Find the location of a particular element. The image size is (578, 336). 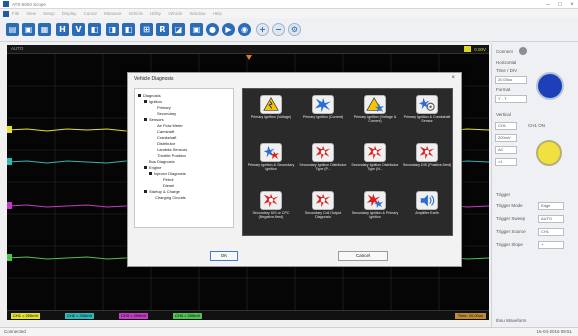

tree-item: Petrol is located at coordinates (168, 179).